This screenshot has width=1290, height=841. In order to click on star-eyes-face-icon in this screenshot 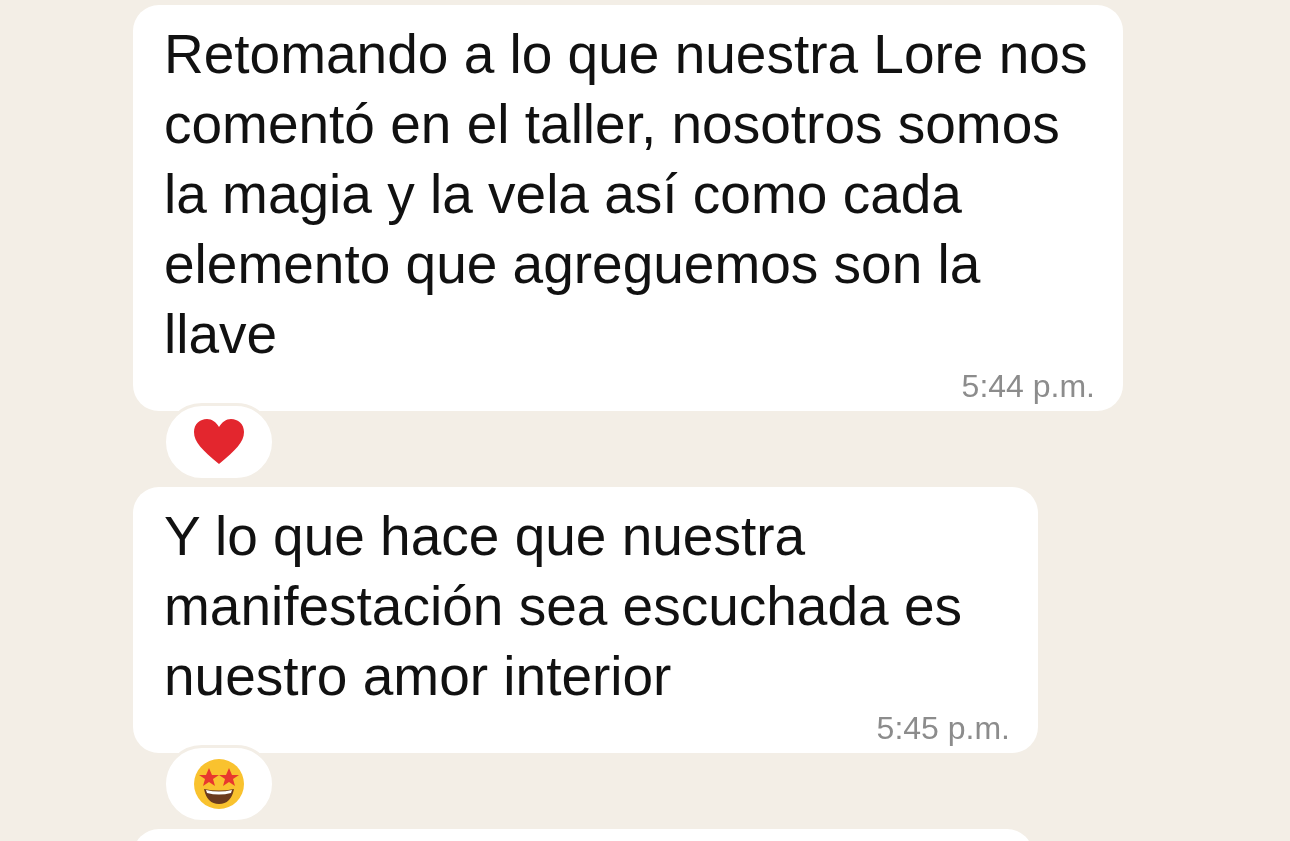, I will do `click(219, 784)`.